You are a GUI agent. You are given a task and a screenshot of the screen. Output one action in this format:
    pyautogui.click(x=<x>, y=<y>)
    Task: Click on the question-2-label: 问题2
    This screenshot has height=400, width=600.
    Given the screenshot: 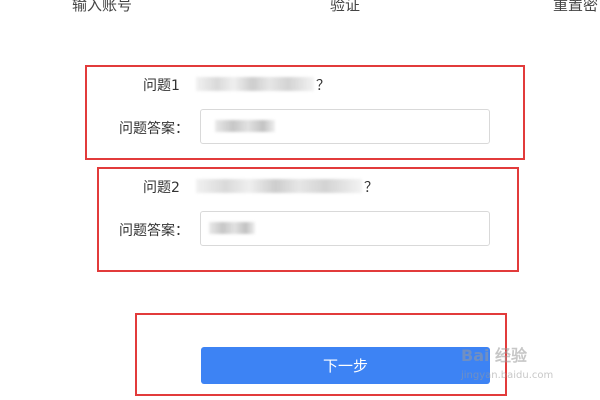 What is the action you would take?
    pyautogui.click(x=161, y=188)
    